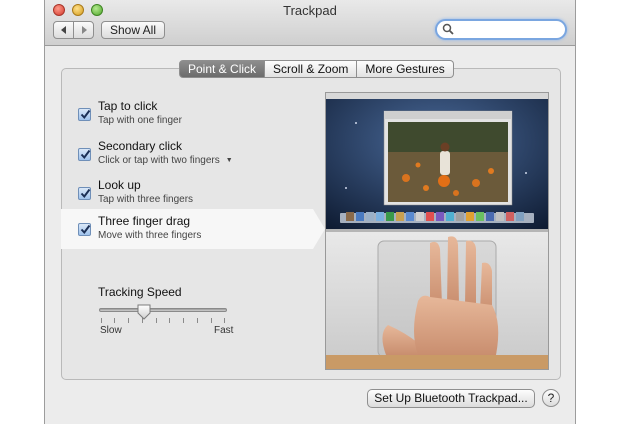 This screenshot has width=620, height=424. What do you see at coordinates (140, 146) in the screenshot?
I see `option-title: Secondary click` at bounding box center [140, 146].